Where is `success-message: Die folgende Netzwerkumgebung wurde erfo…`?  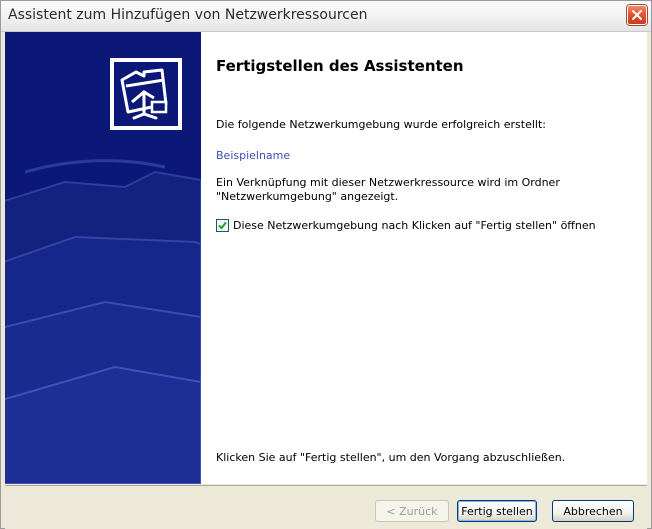 success-message: Die folgende Netzwerkumgebung wurde erfo… is located at coordinates (381, 124).